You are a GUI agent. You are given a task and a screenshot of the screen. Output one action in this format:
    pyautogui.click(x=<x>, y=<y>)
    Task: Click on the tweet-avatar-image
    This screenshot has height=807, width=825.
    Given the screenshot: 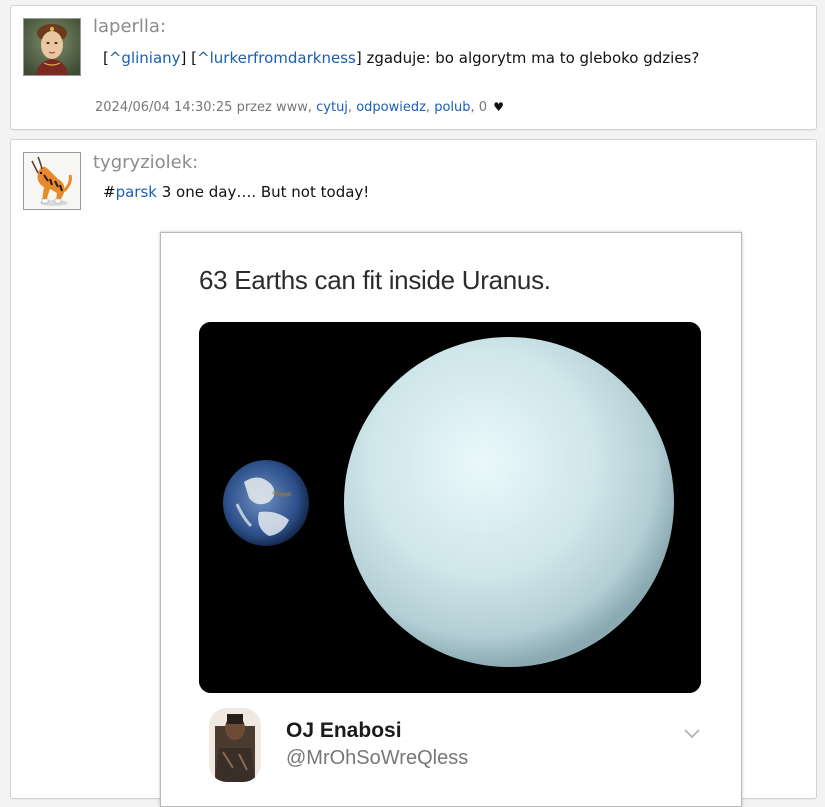 What is the action you would take?
    pyautogui.click(x=235, y=745)
    